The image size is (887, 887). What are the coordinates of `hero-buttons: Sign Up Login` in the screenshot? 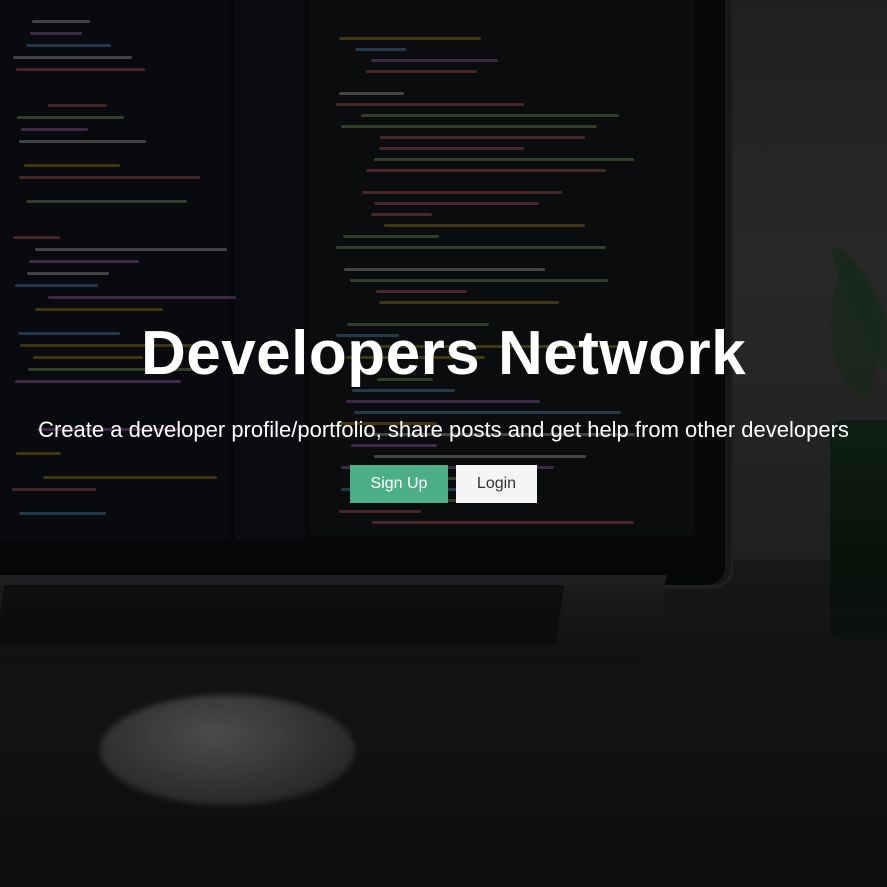 It's located at (443, 484).